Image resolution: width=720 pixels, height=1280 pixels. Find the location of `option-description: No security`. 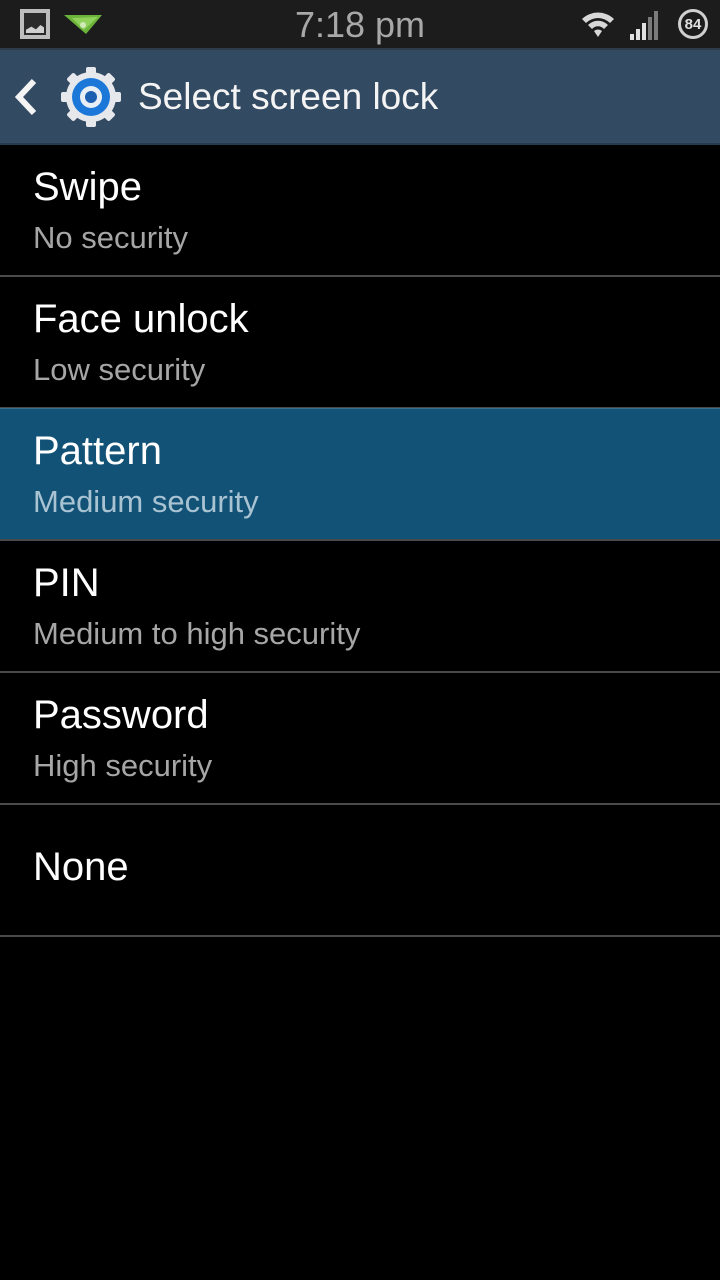

option-description: No security is located at coordinates (111, 237).